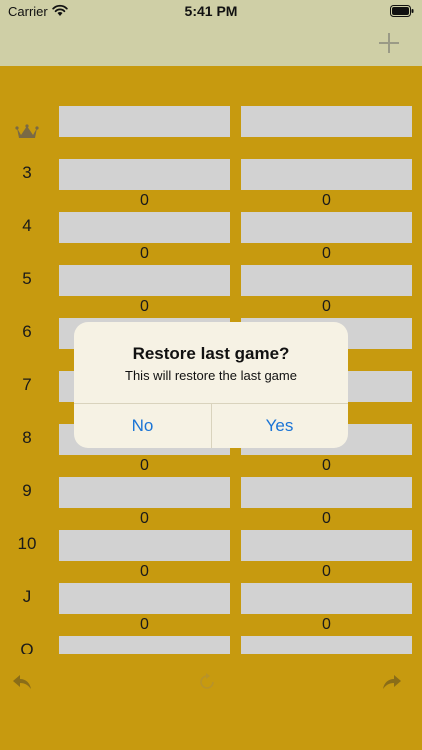 This screenshot has height=750, width=422. What do you see at coordinates (211, 375) in the screenshot?
I see `alert-message: This will restore the last game` at bounding box center [211, 375].